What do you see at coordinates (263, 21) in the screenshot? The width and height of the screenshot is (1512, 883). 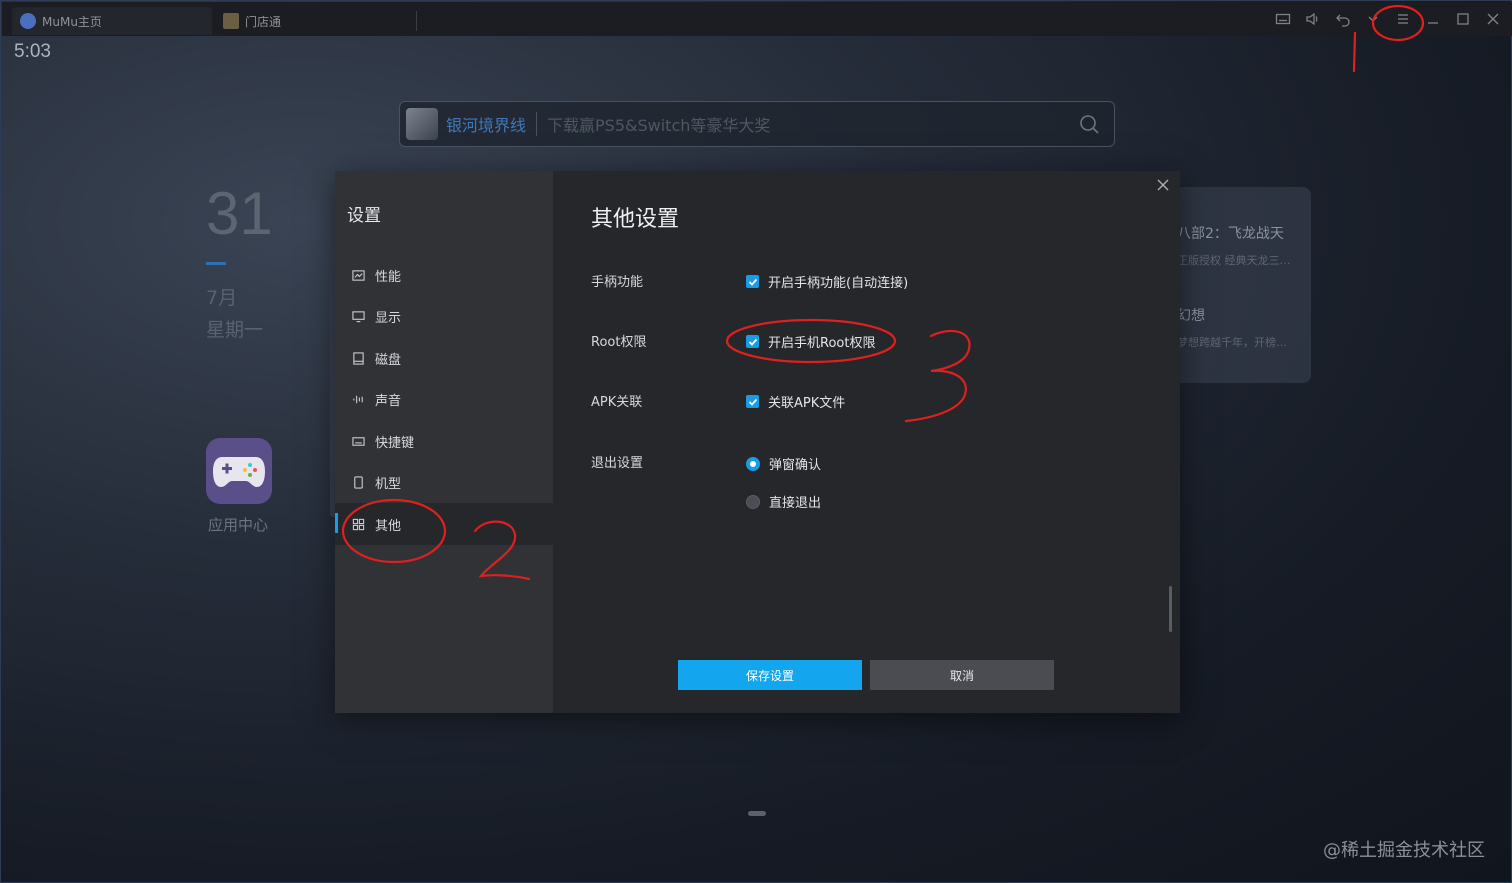 I see `tab-label: 门店通` at bounding box center [263, 21].